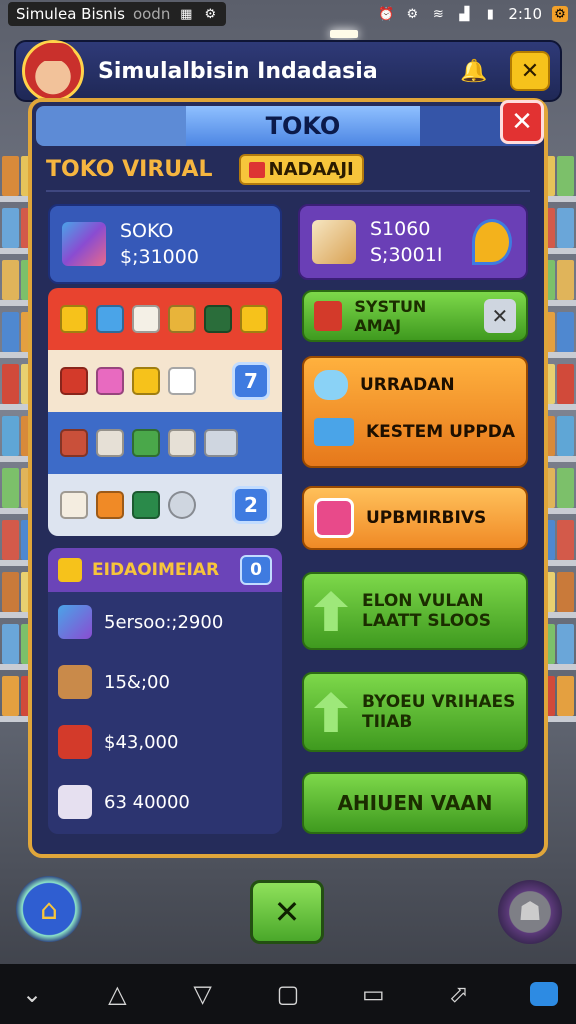 This screenshot has height=1024, width=576. Describe the element at coordinates (70, 14) in the screenshot. I see `status-app-title: Simulea Bisnis` at that location.